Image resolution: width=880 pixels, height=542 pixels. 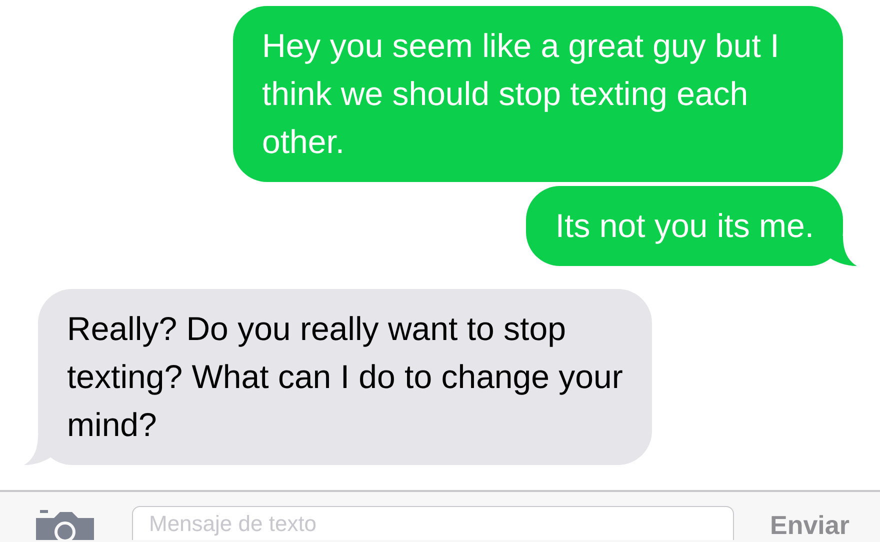 I want to click on bubble-tail-icon, so click(x=842, y=251).